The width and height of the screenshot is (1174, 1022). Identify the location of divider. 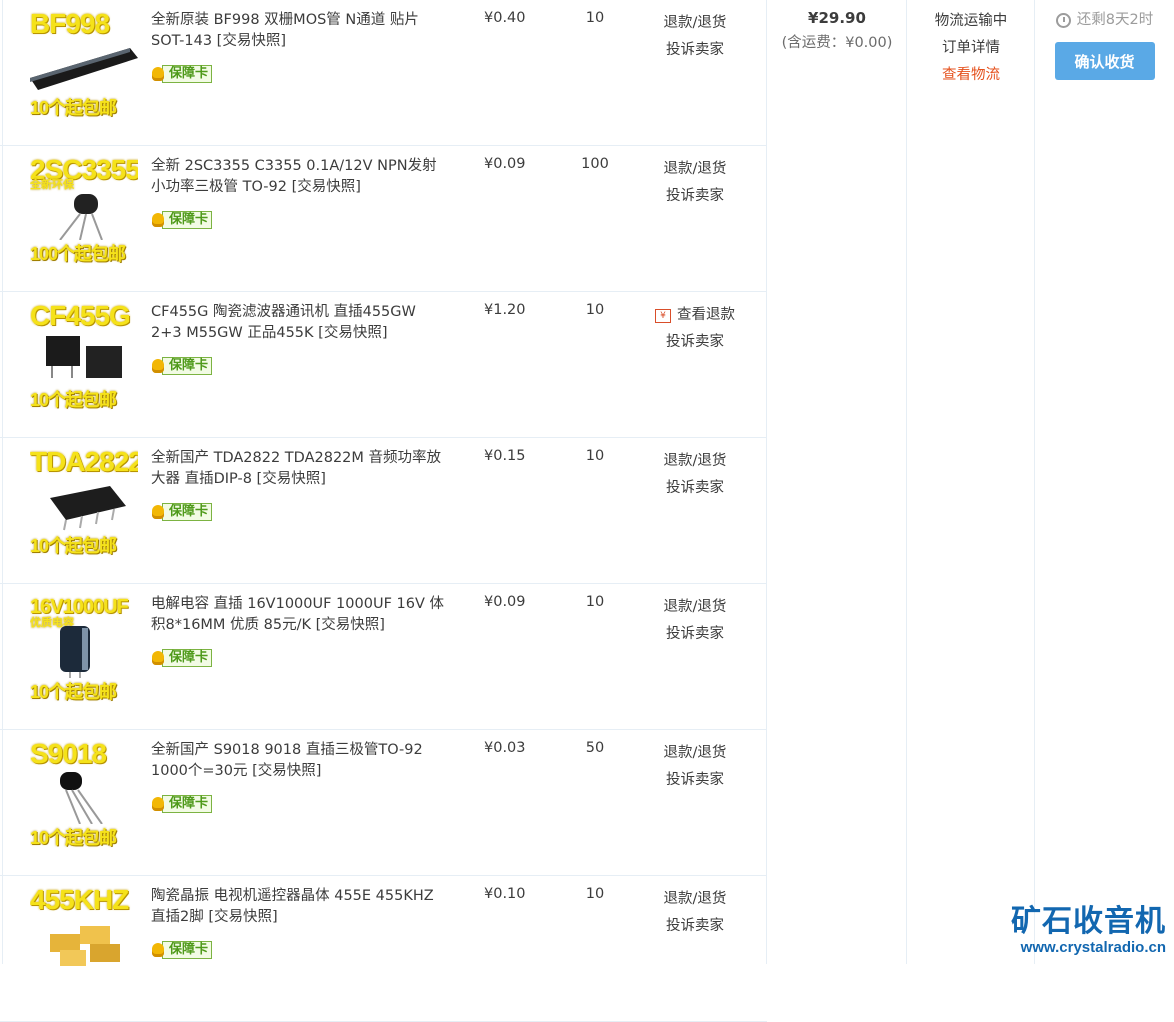
(906, 482).